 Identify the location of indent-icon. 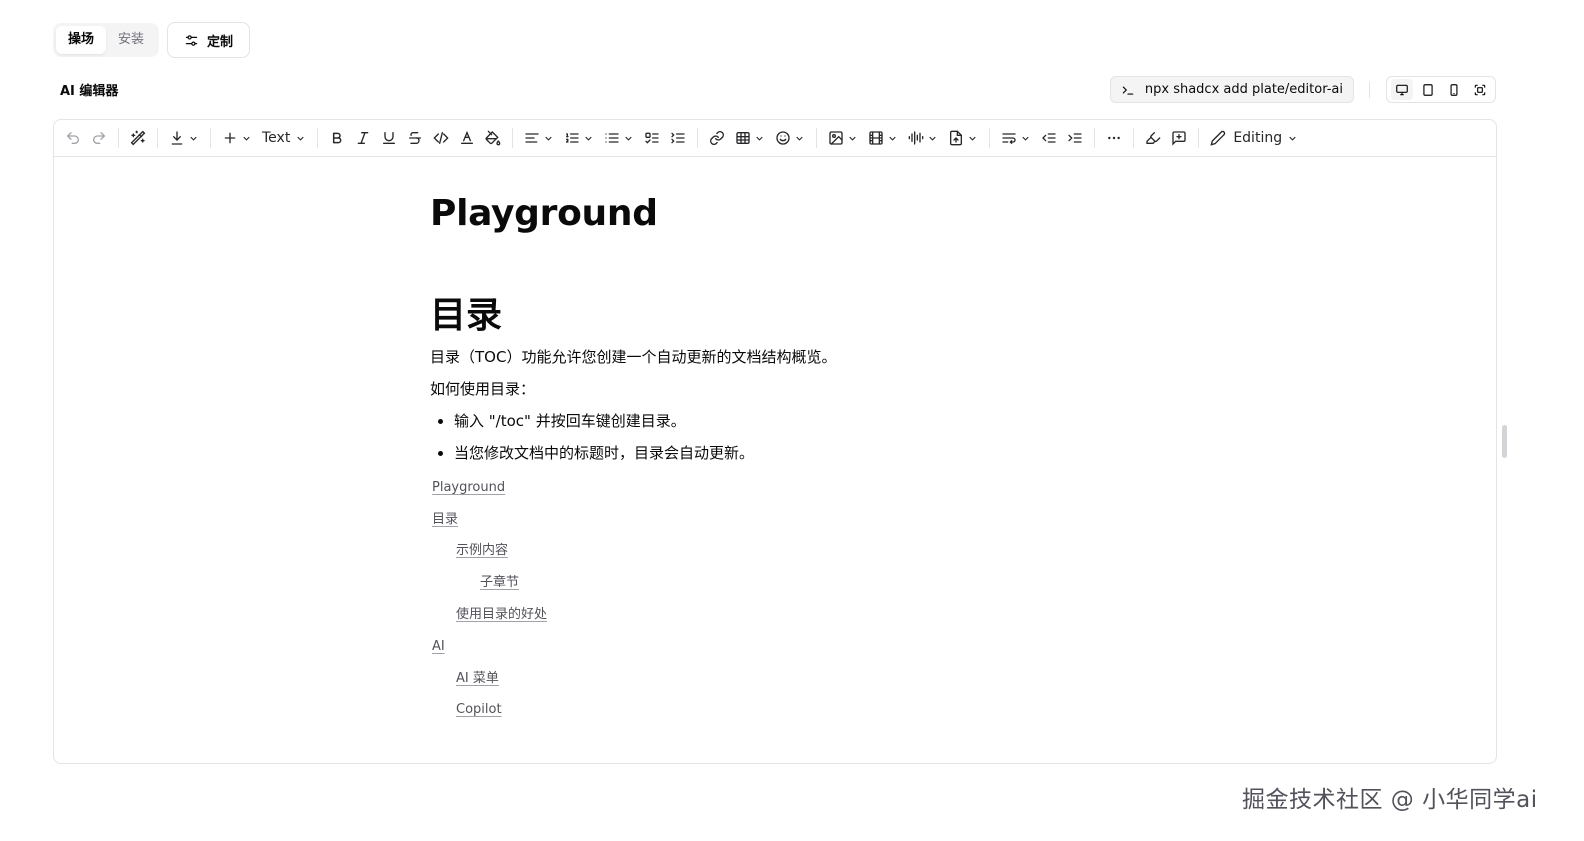
(1075, 138).